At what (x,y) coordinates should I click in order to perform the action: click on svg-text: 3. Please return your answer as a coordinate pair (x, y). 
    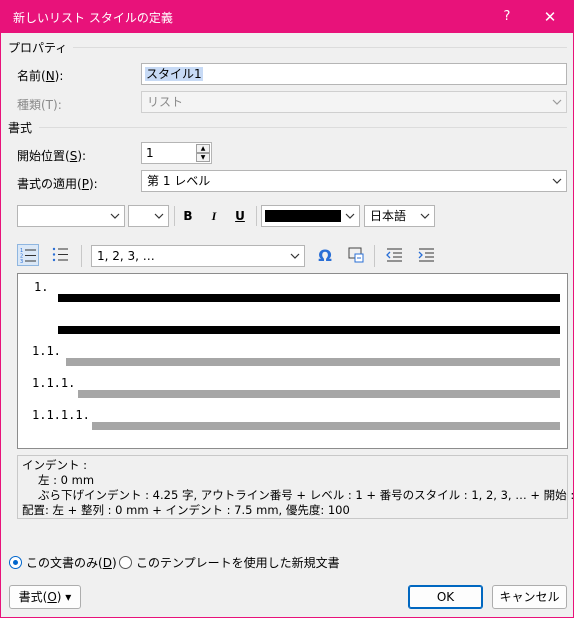
    Looking at the image, I should click on (21, 262).